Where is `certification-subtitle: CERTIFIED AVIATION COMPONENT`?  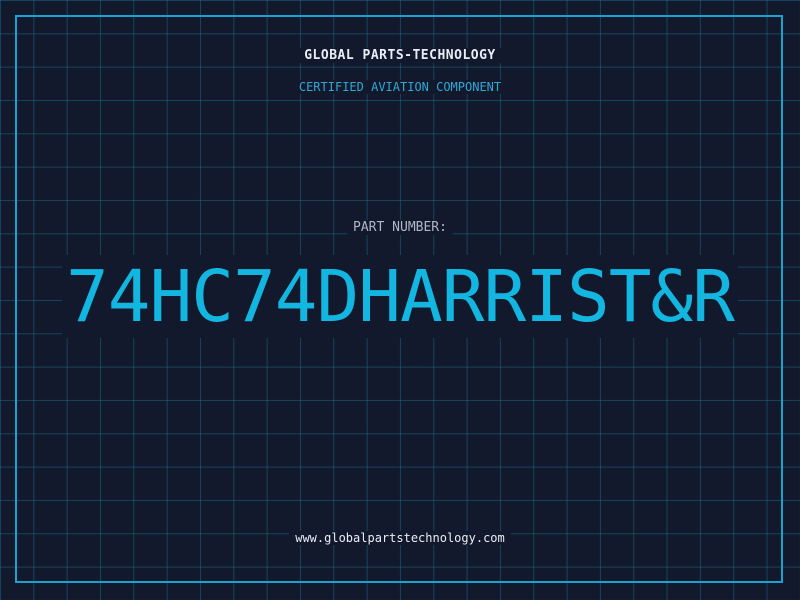 certification-subtitle: CERTIFIED AVIATION COMPONENT is located at coordinates (400, 87).